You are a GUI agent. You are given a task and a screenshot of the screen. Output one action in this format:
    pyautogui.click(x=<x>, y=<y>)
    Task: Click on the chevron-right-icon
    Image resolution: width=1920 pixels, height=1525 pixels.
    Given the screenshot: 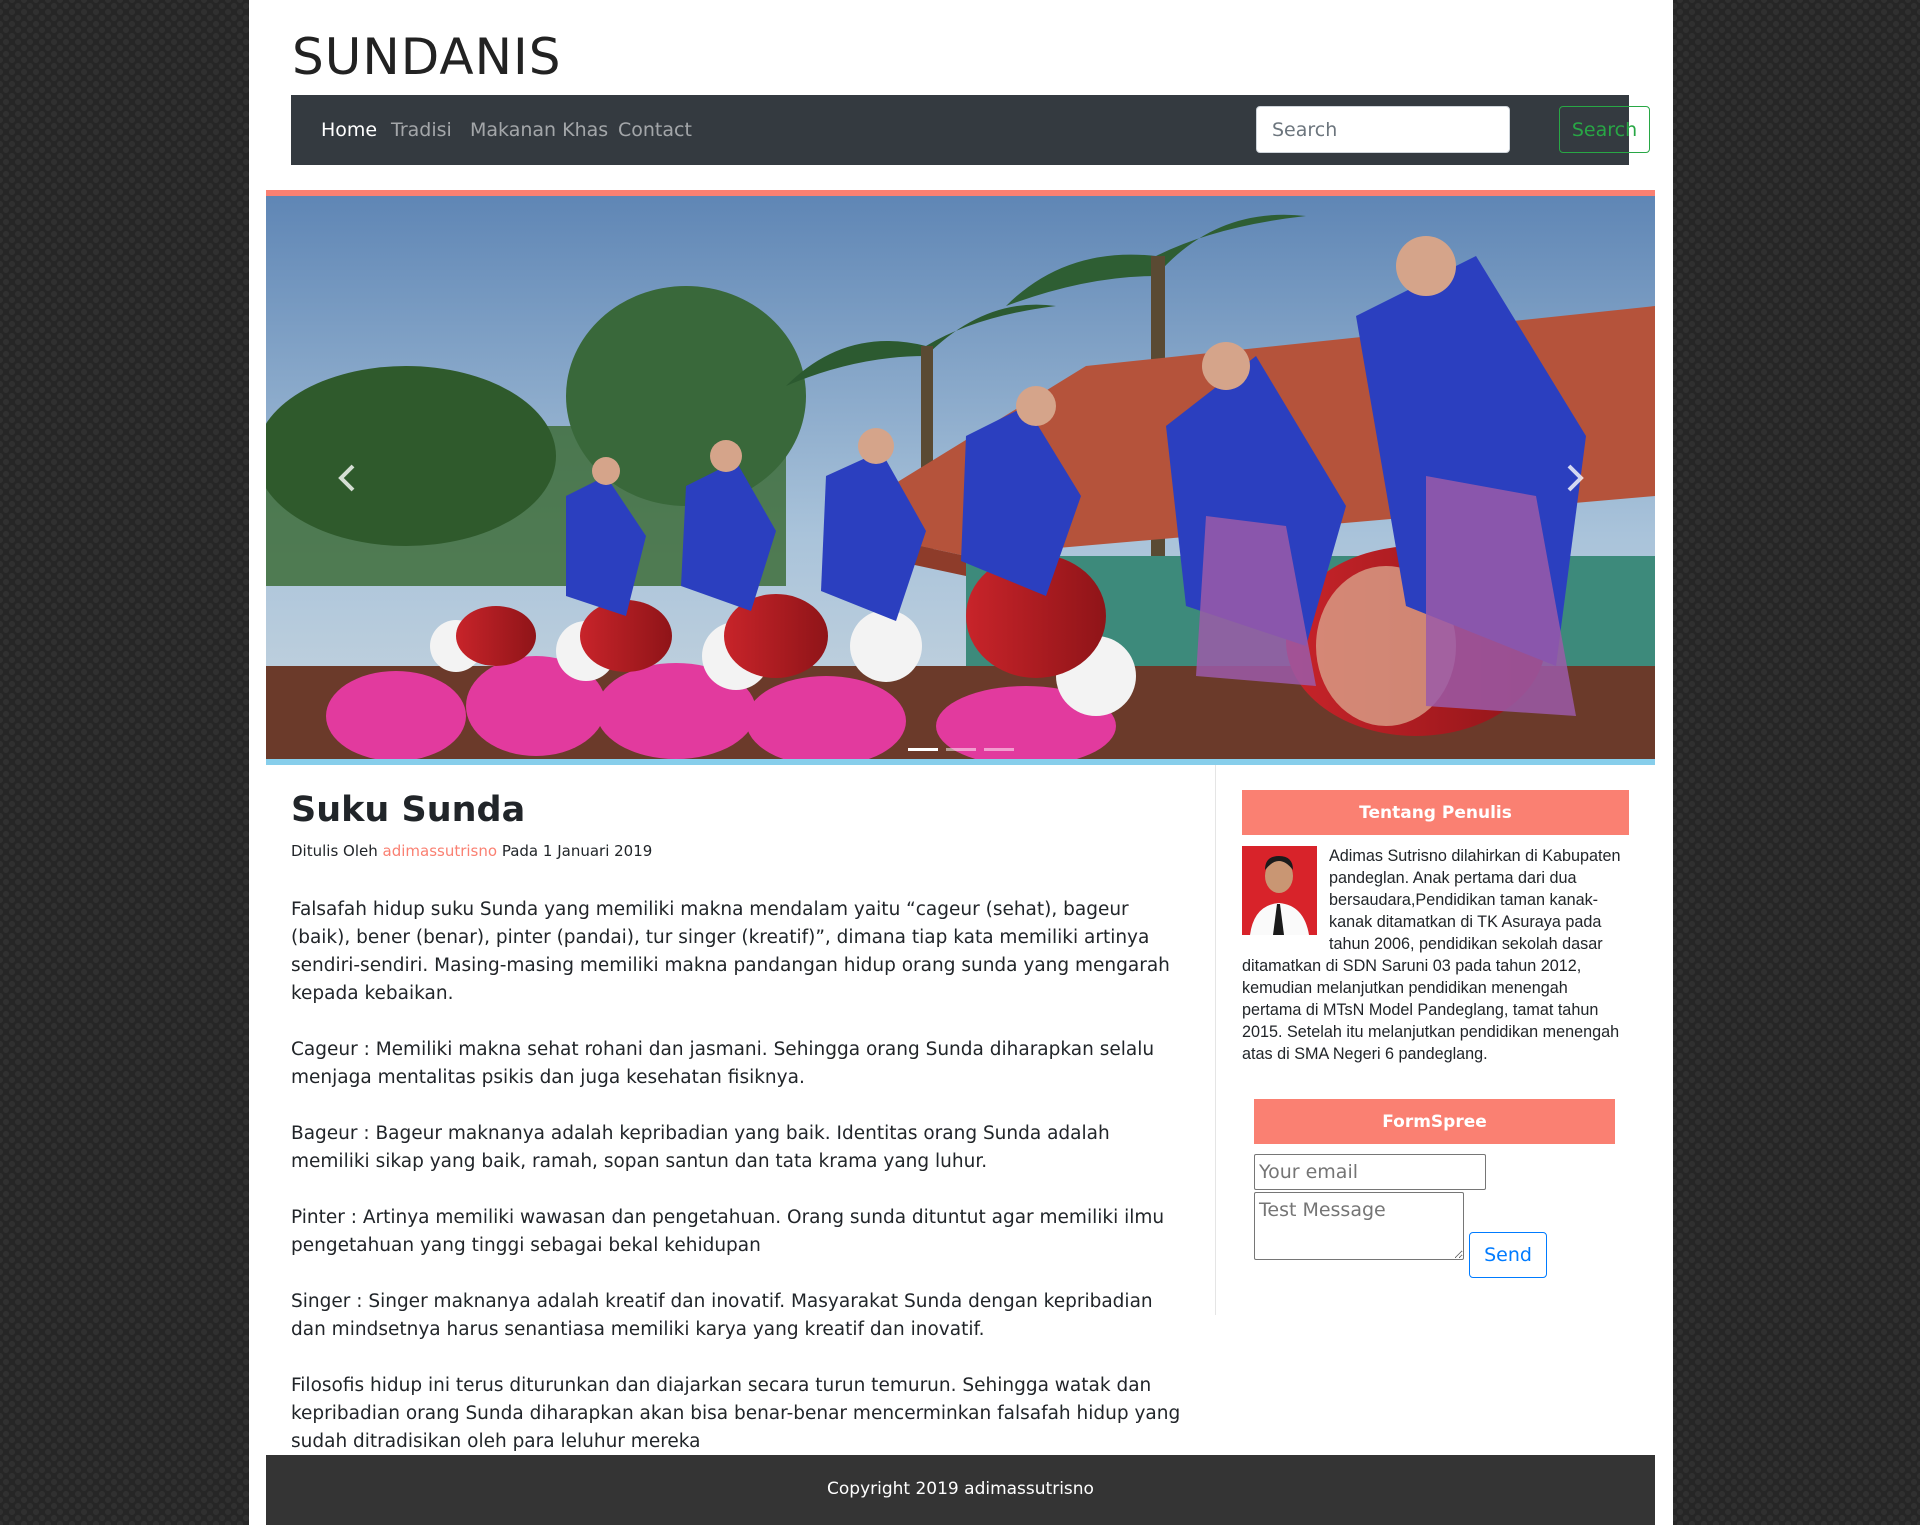 What is the action you would take?
    pyautogui.click(x=1575, y=478)
    